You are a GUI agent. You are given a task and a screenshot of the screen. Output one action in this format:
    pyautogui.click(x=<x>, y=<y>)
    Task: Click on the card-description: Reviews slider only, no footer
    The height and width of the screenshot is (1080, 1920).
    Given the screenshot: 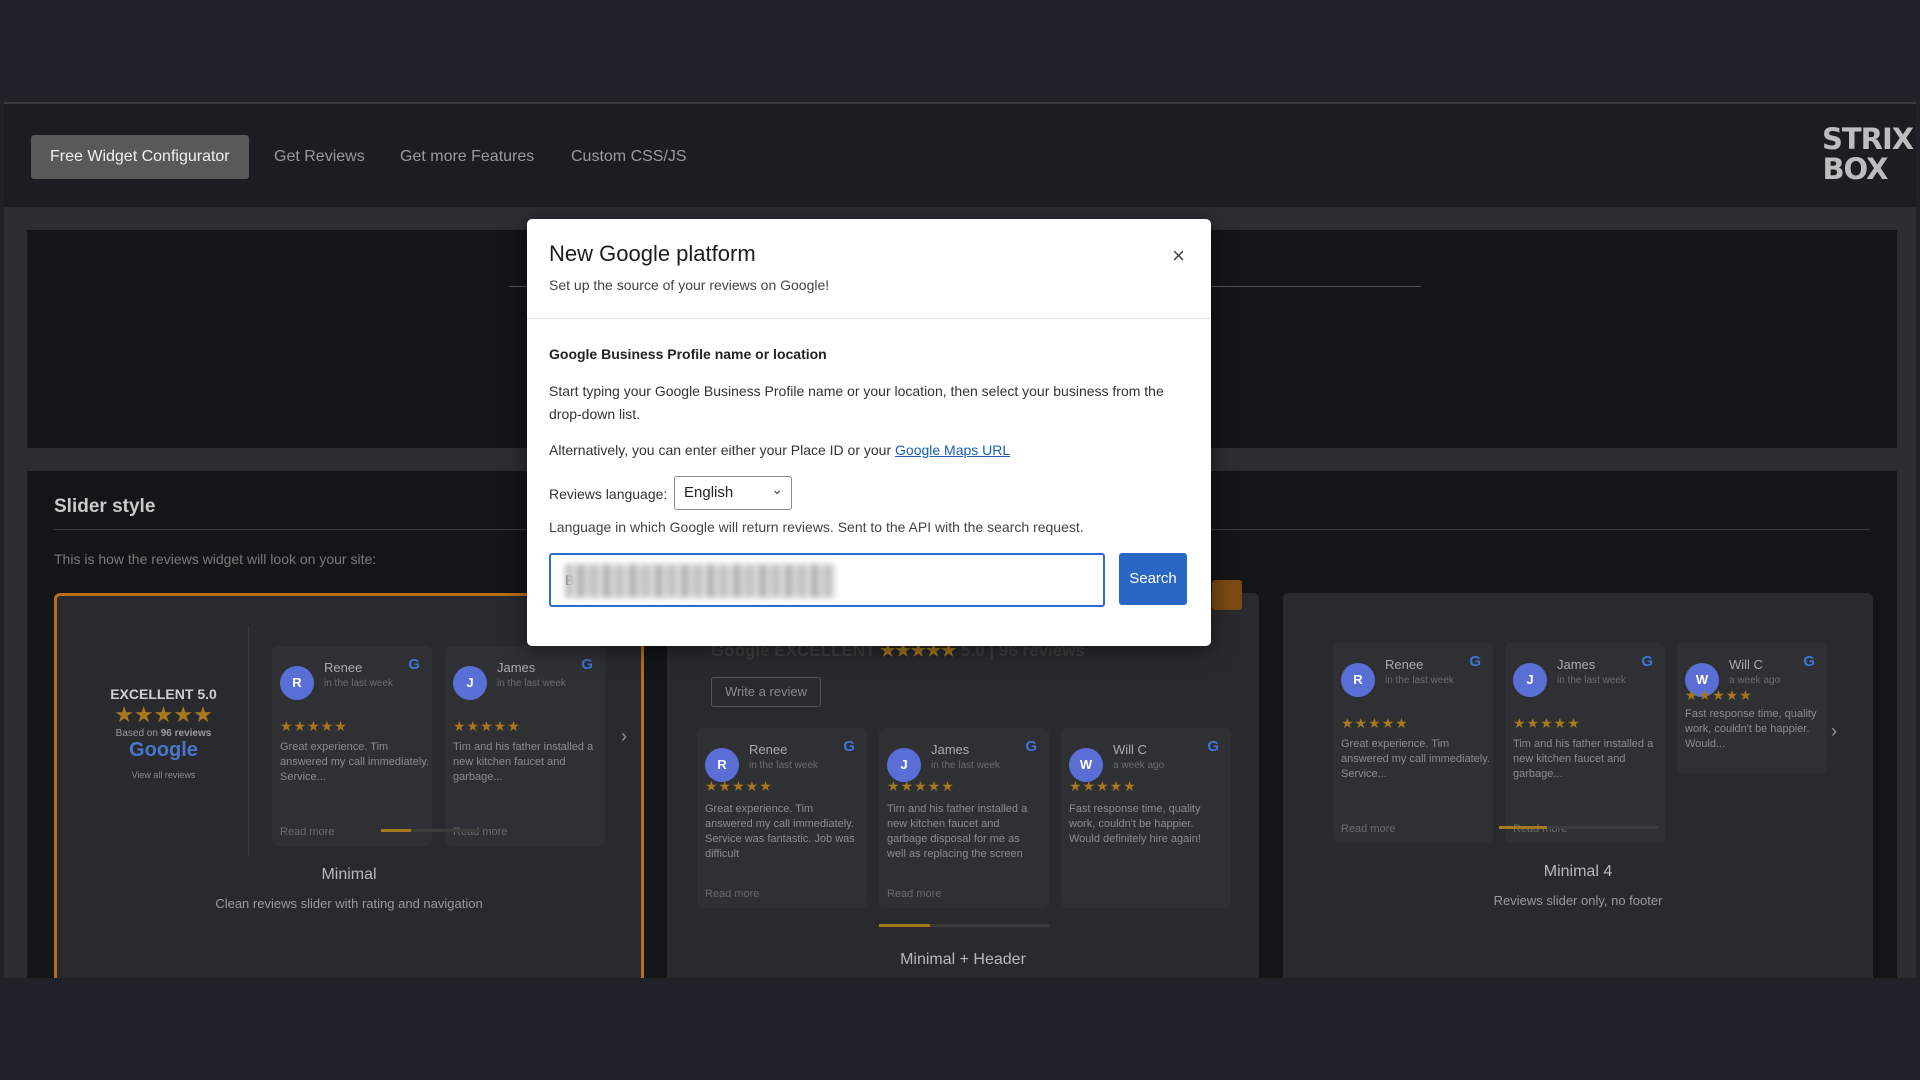 What is the action you would take?
    pyautogui.click(x=1578, y=900)
    